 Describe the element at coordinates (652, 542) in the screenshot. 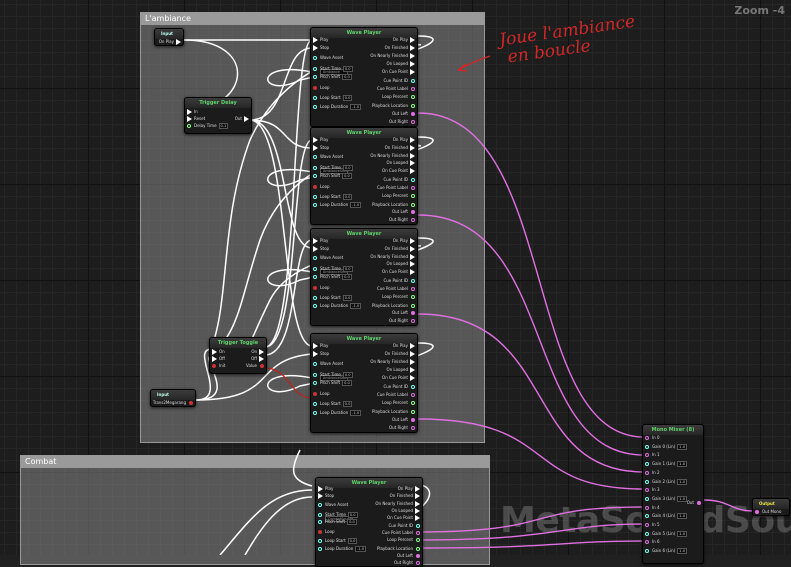

I see `input-pin: In 6` at that location.